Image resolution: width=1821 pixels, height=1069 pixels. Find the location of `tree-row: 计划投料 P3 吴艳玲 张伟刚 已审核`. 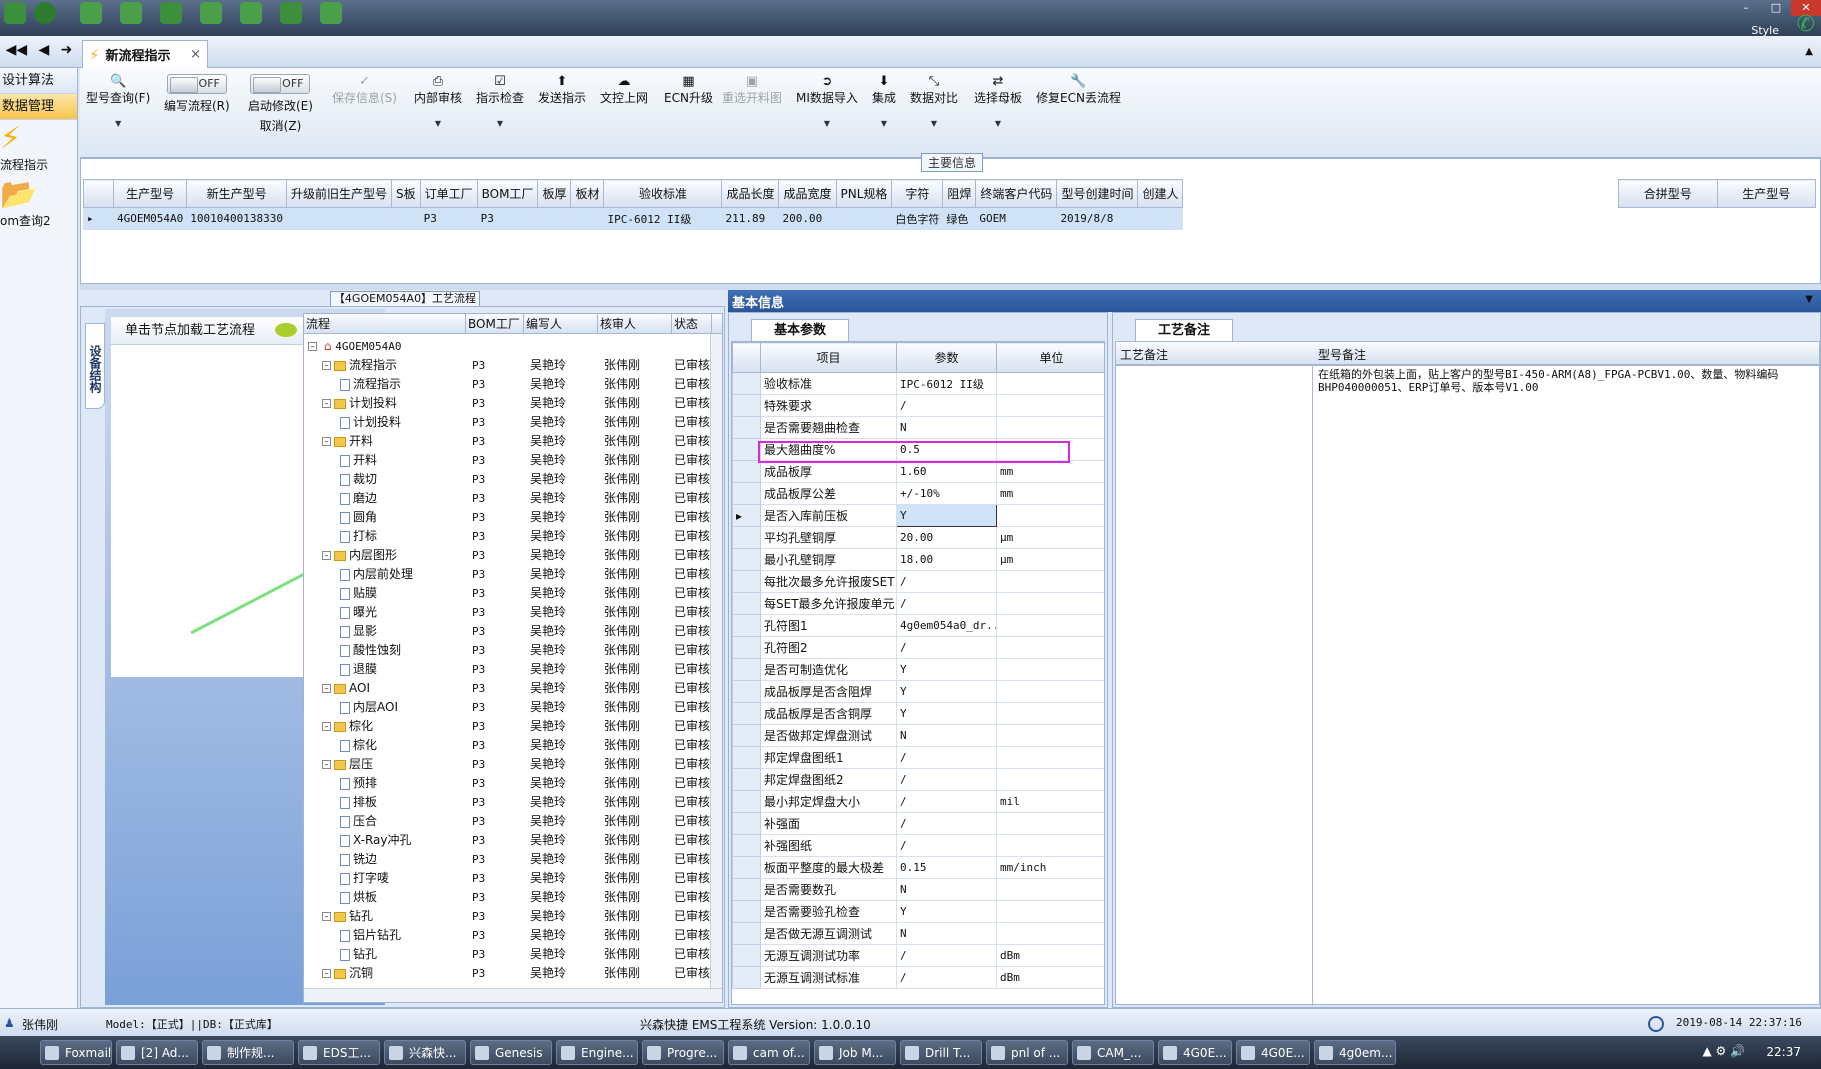

tree-row: 计划投料 P3 吴艳玲 张伟刚 已审核 is located at coordinates (513, 422).